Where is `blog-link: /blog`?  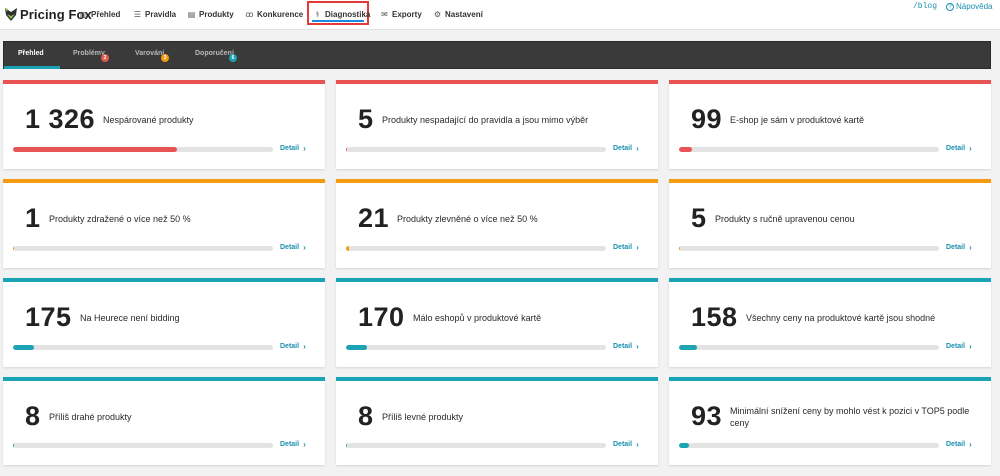
blog-link: /blog is located at coordinates (925, 6).